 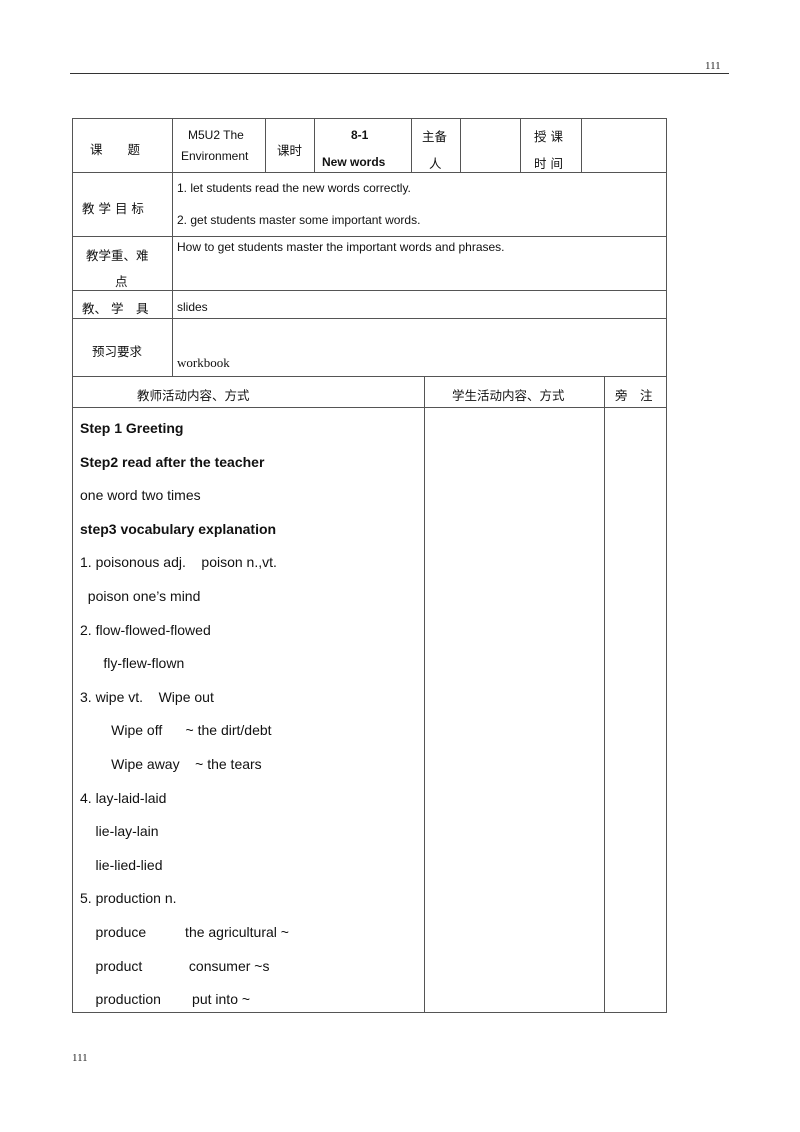 What do you see at coordinates (548, 136) in the screenshot?
I see `teaching-time-label-line1: 授 课` at bounding box center [548, 136].